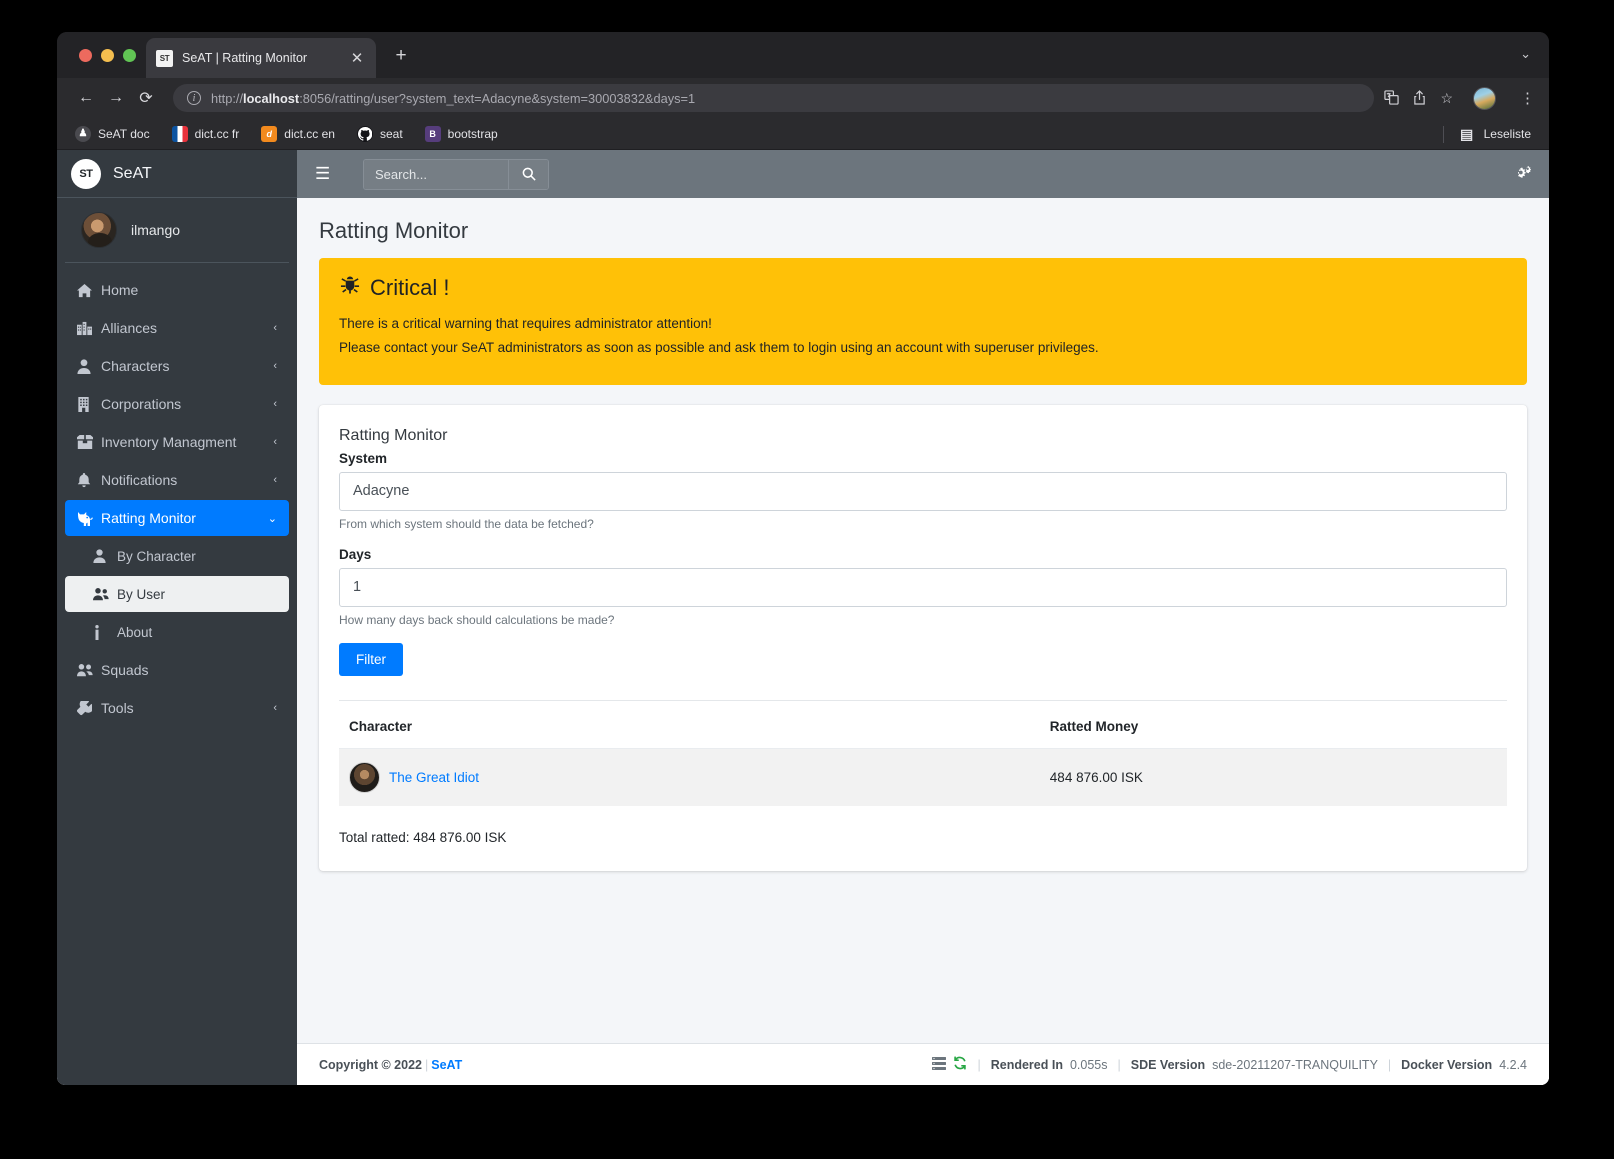 This screenshot has width=1614, height=1159. I want to click on cogs-icon, so click(1522, 174).